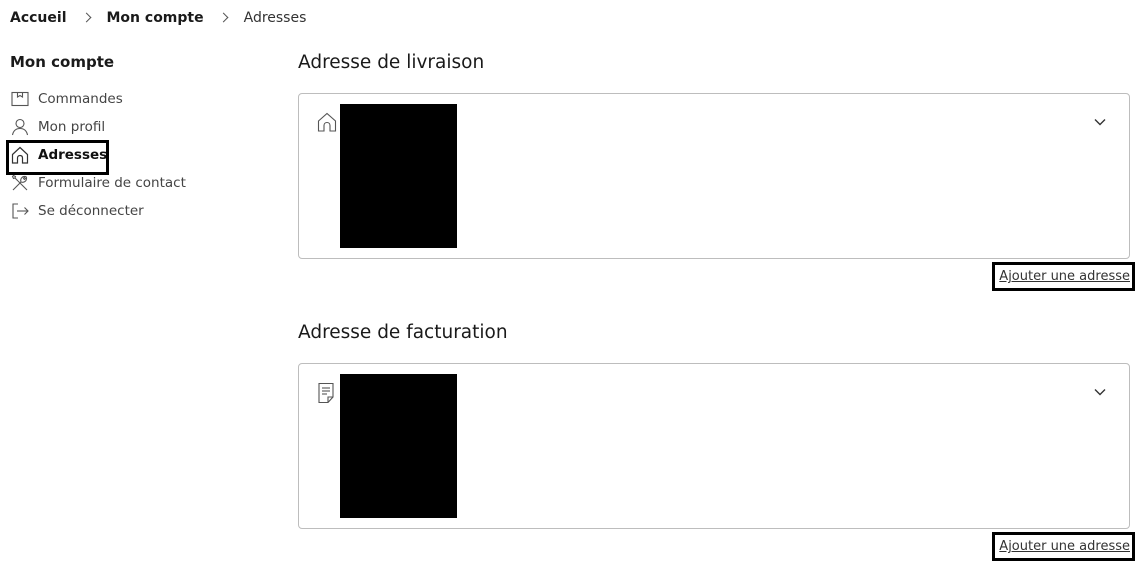  What do you see at coordinates (38, 18) in the screenshot?
I see `breadcrumb-home-link: Accueil` at bounding box center [38, 18].